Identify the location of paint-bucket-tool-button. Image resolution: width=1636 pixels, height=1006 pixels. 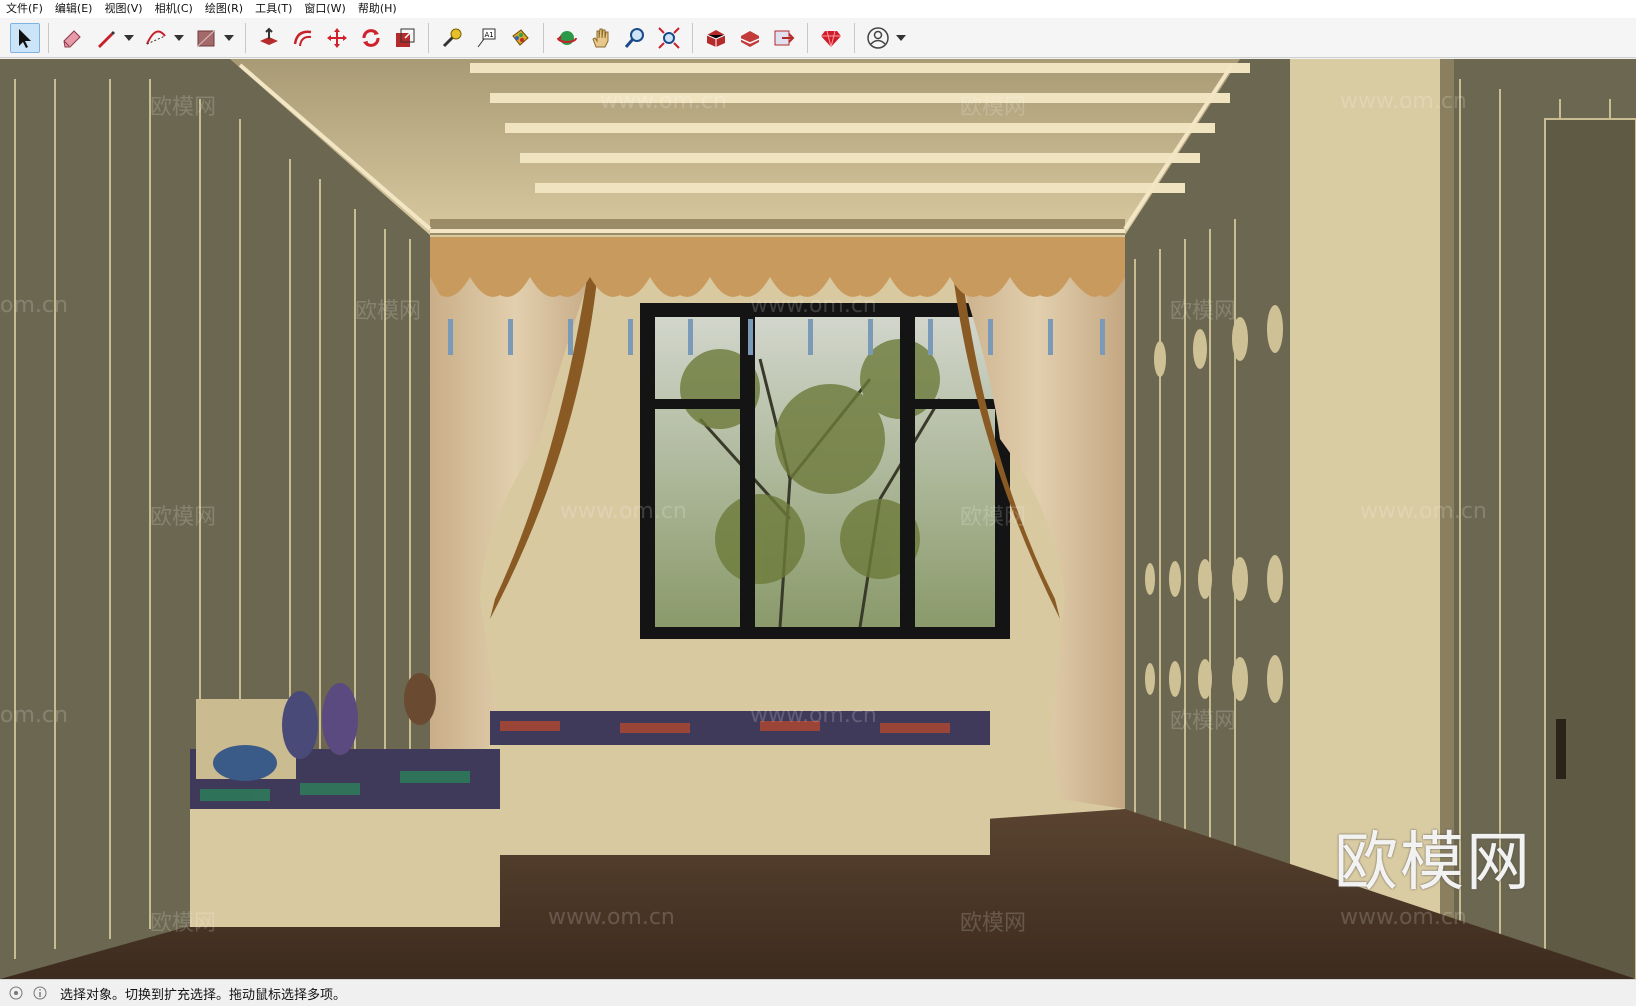
(520, 38).